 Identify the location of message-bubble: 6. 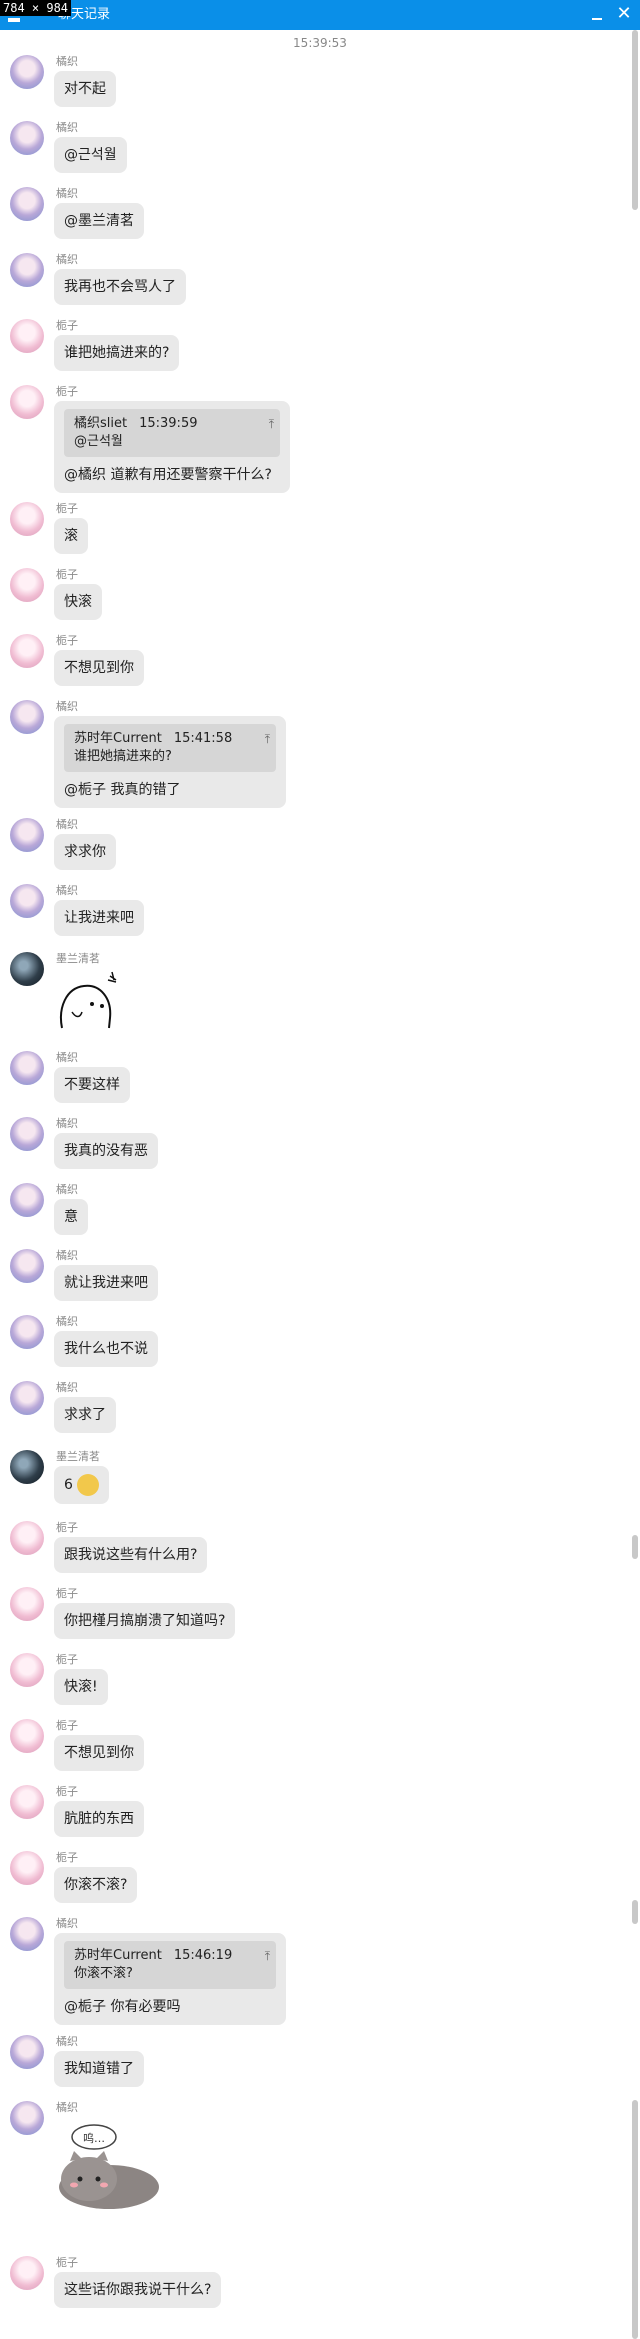
(81, 1485).